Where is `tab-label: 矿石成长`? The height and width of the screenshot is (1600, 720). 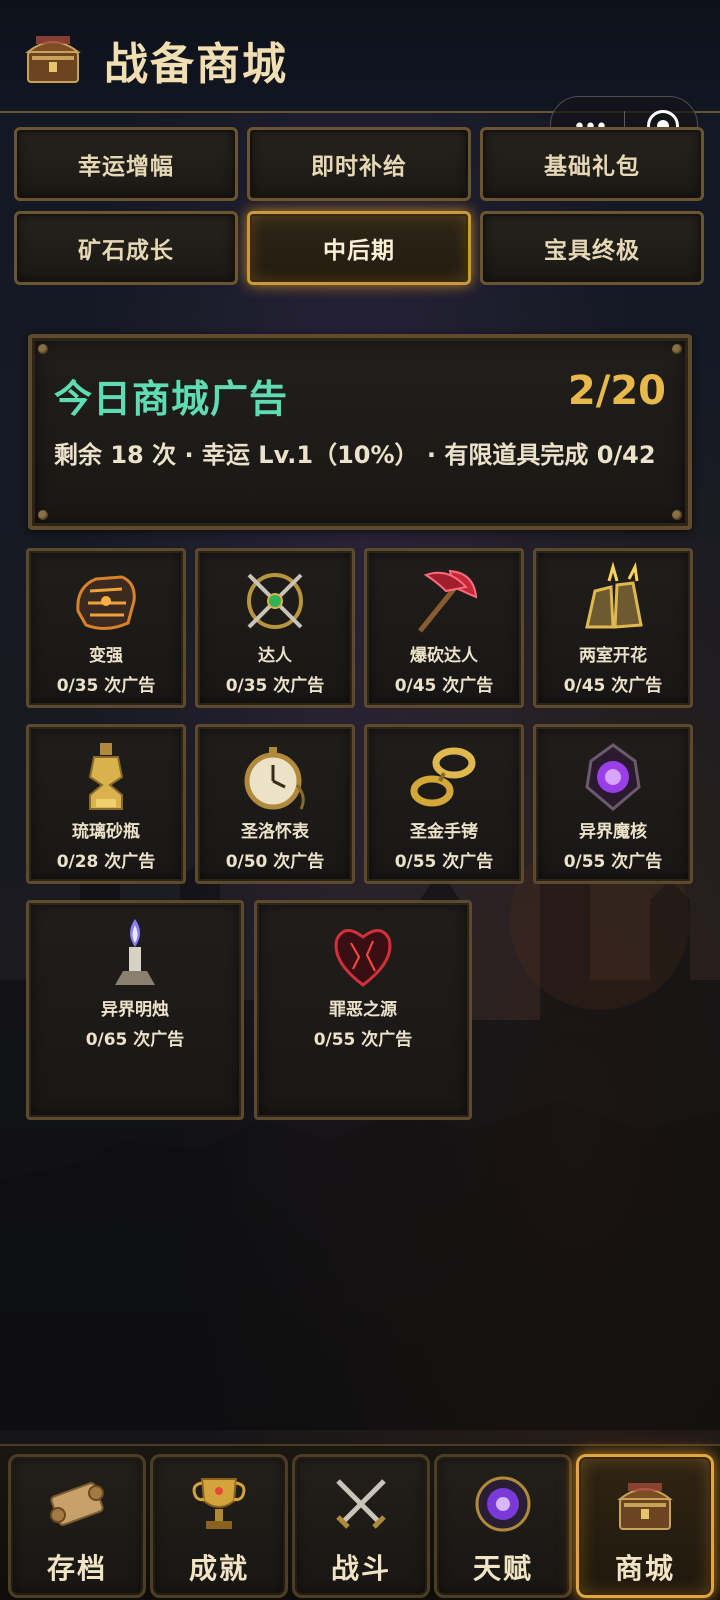 tab-label: 矿石成长 is located at coordinates (126, 251).